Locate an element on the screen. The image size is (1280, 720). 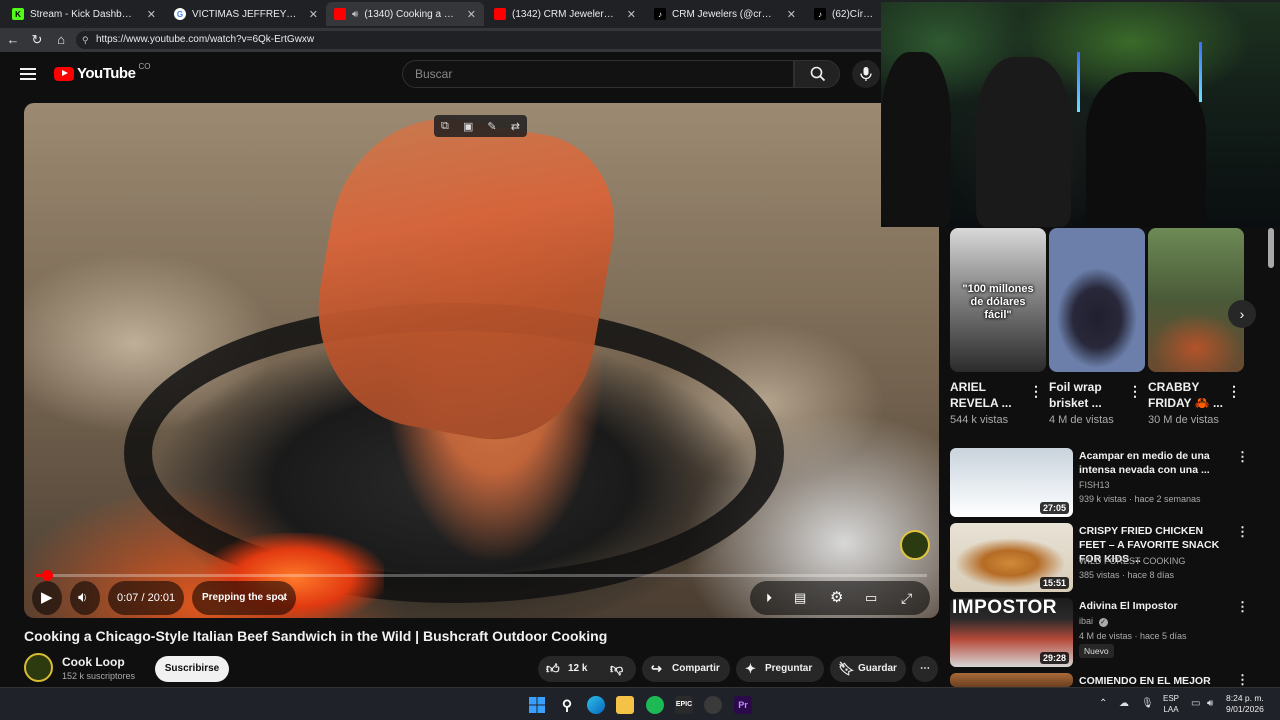
clock-time: 8:24 p. m. is located at coordinates (1245, 698).